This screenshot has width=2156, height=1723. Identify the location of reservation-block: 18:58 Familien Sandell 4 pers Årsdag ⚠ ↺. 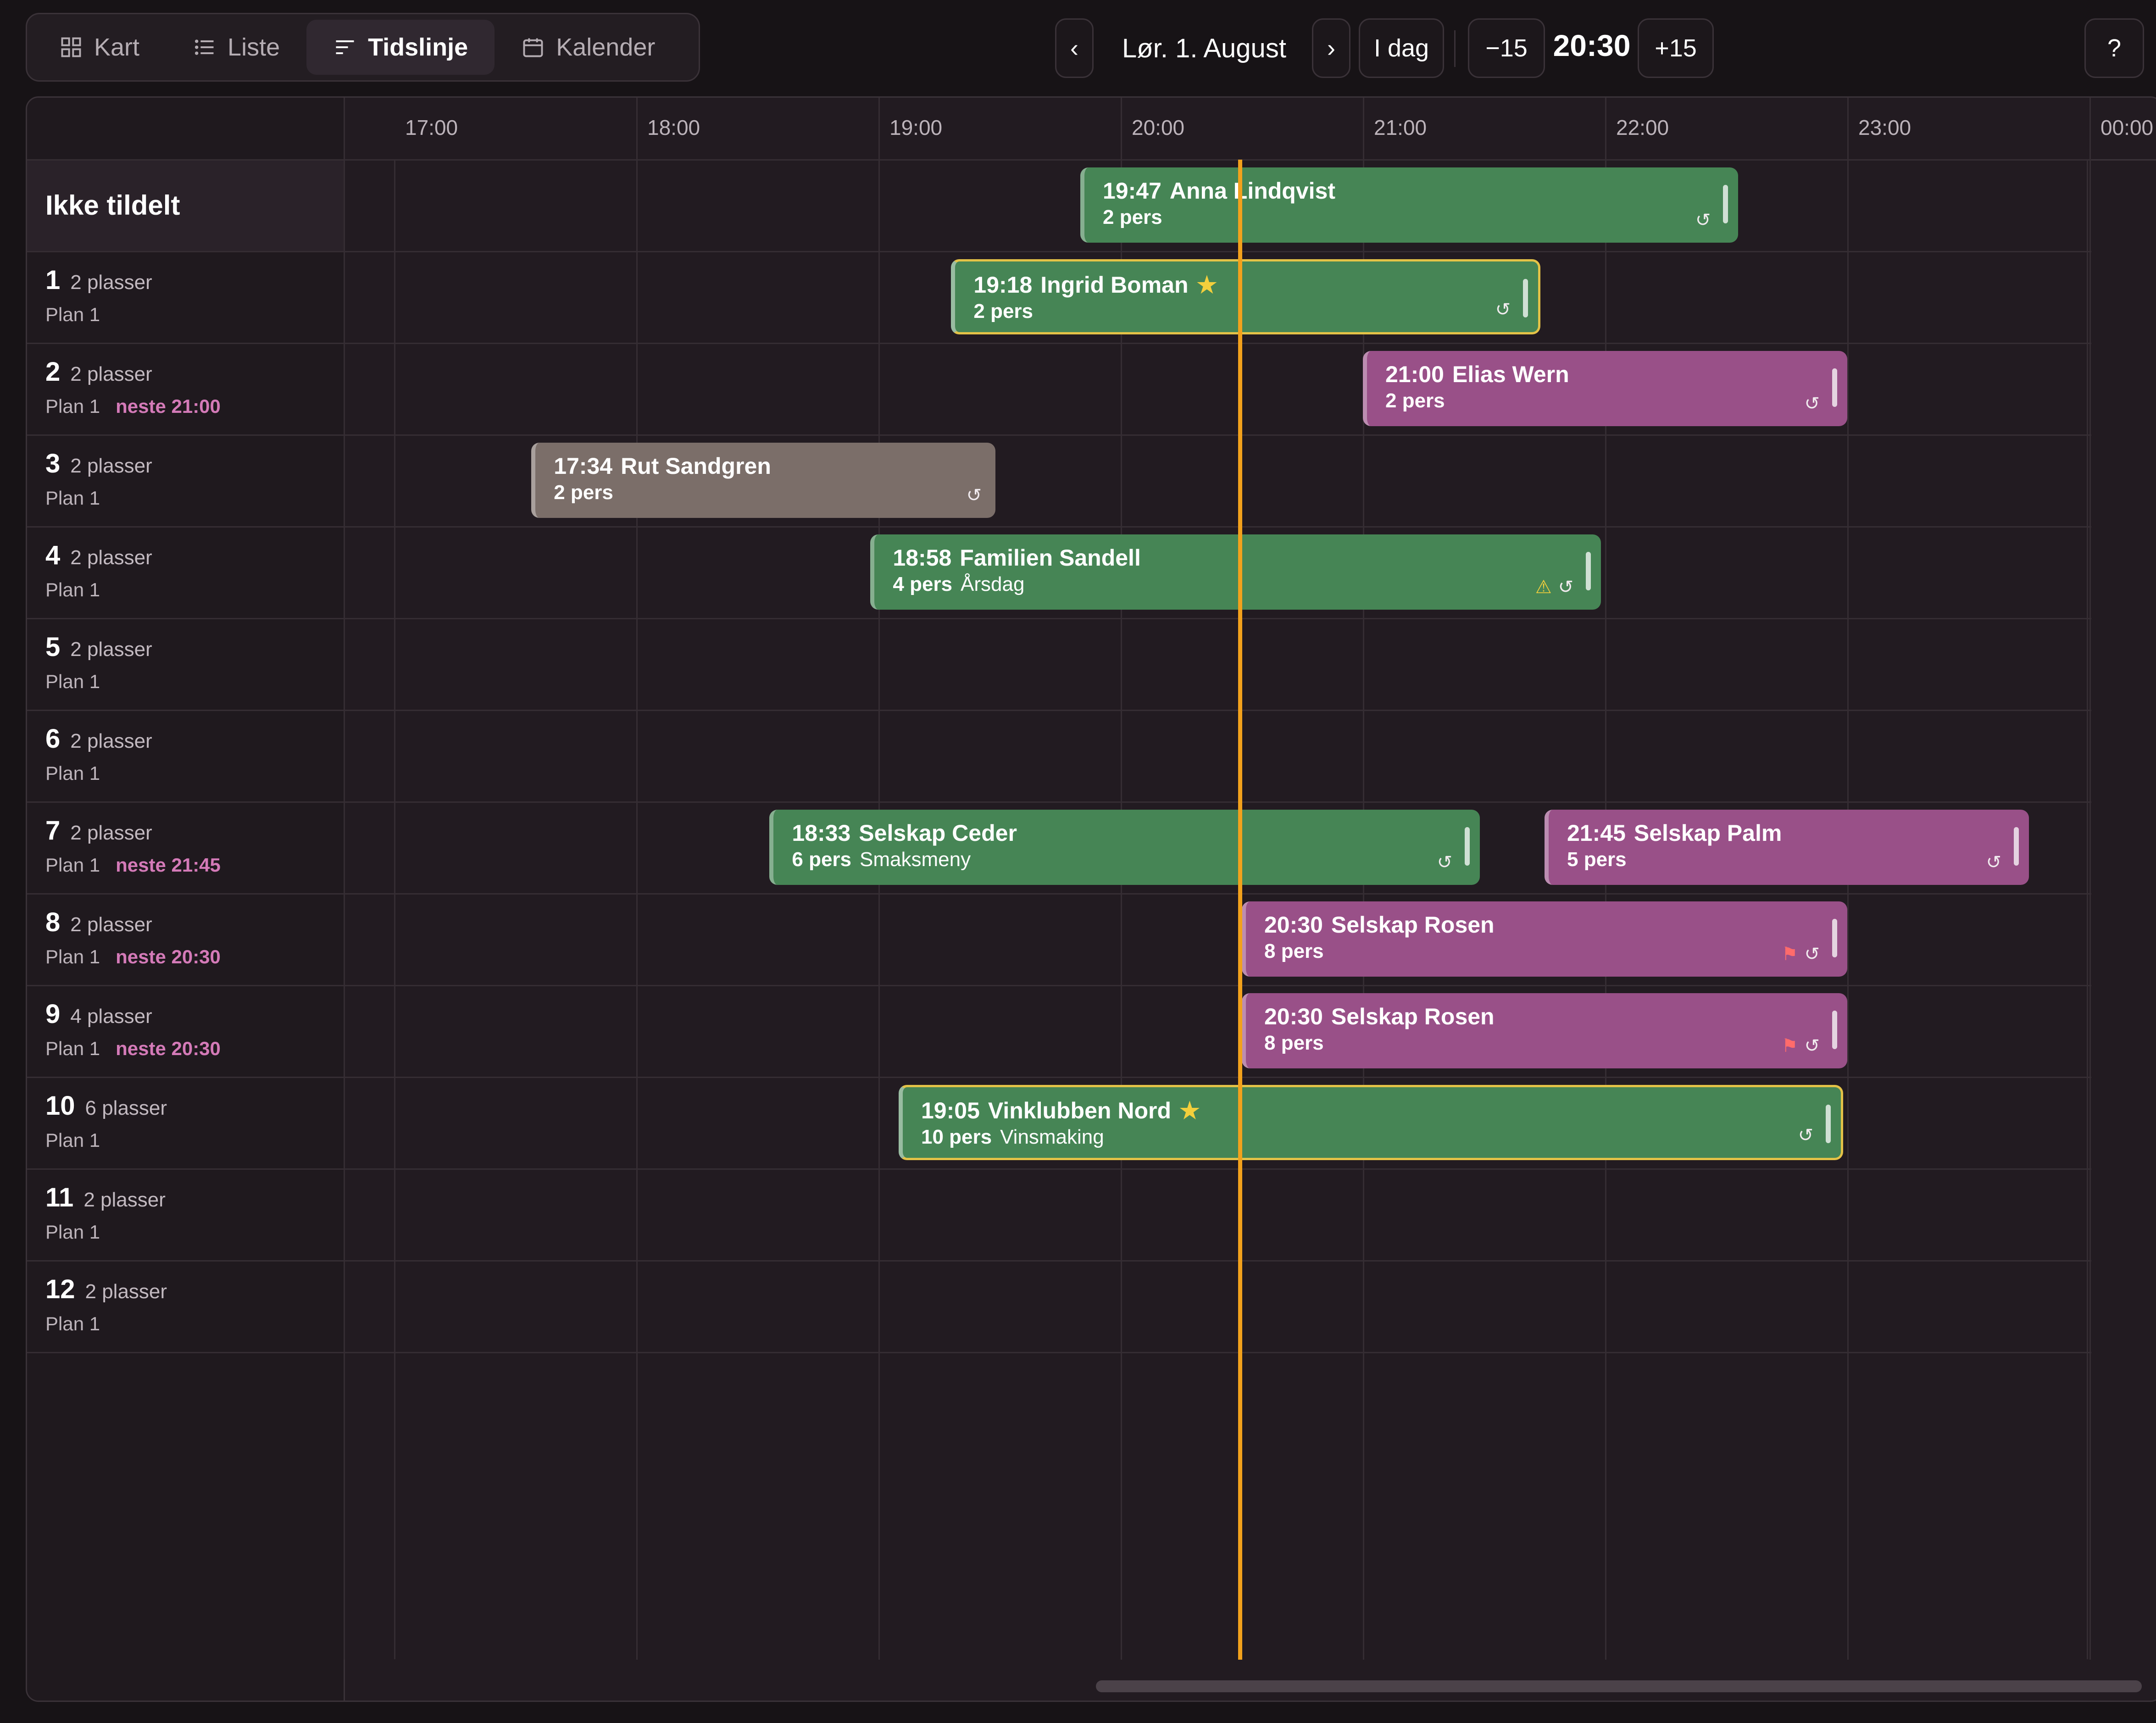
(1235, 572).